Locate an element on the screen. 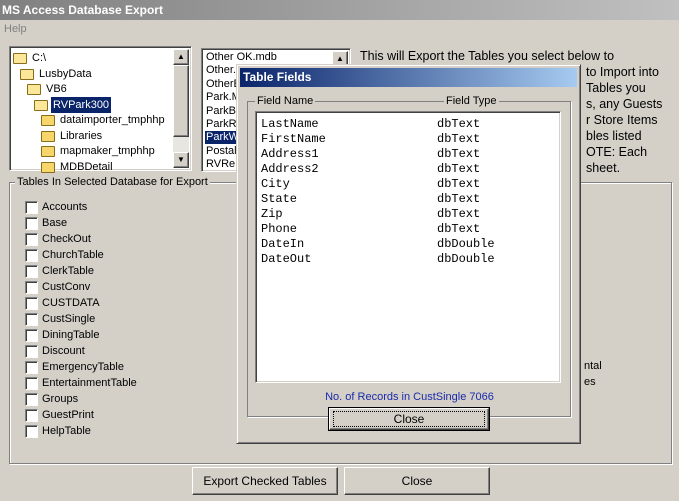 The width and height of the screenshot is (679, 501). column-header-field-type: Field Type is located at coordinates (471, 101).